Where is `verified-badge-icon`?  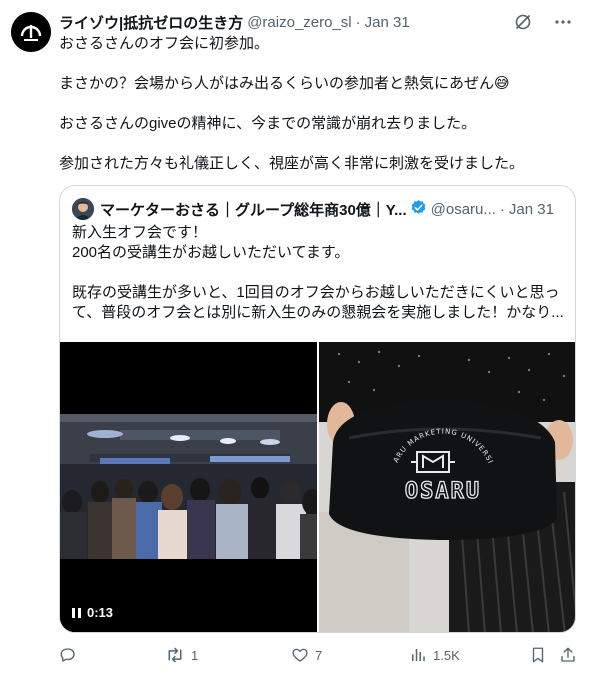 verified-badge-icon is located at coordinates (418, 209).